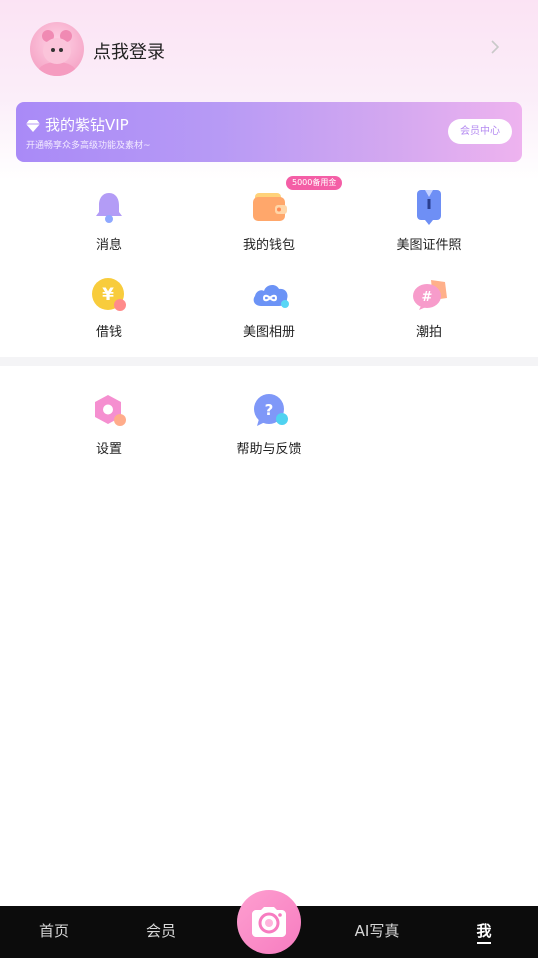 This screenshot has width=538, height=958. What do you see at coordinates (314, 183) in the screenshot?
I see `wallet-badge: 5000备用金` at bounding box center [314, 183].